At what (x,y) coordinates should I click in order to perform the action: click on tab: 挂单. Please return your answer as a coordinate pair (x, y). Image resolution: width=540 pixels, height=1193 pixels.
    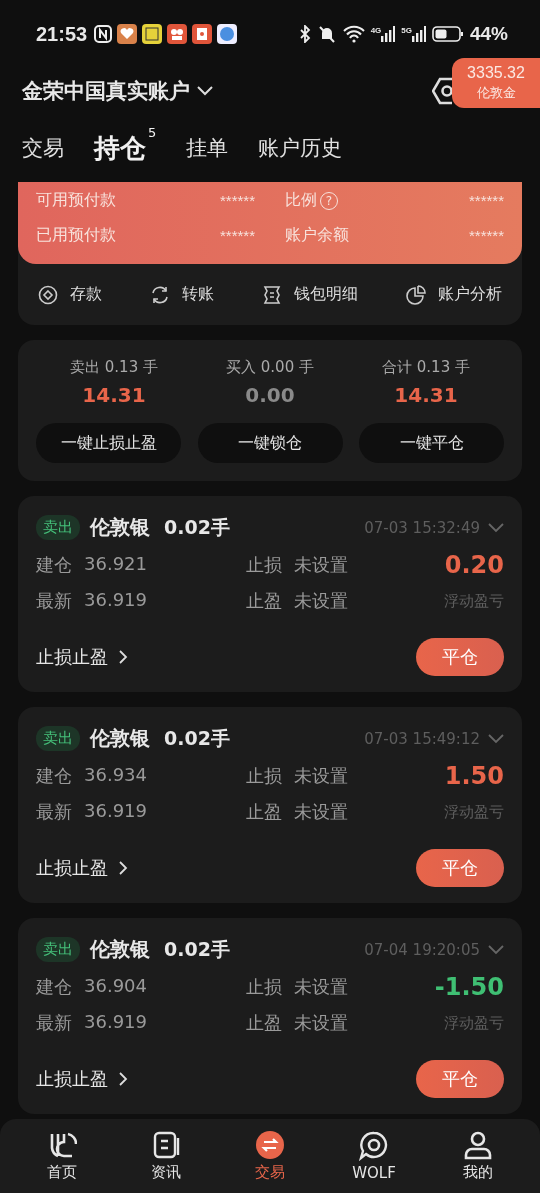
    Looking at the image, I should click on (207, 148).